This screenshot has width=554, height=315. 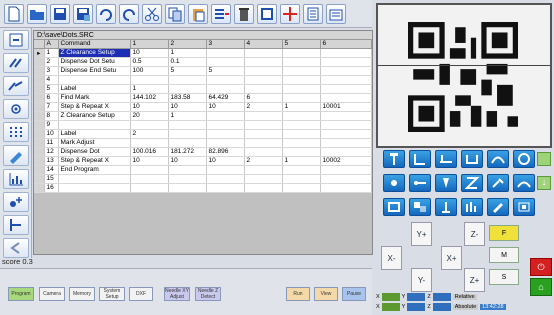 I want to click on z-move-icon, so click(x=446, y=207).